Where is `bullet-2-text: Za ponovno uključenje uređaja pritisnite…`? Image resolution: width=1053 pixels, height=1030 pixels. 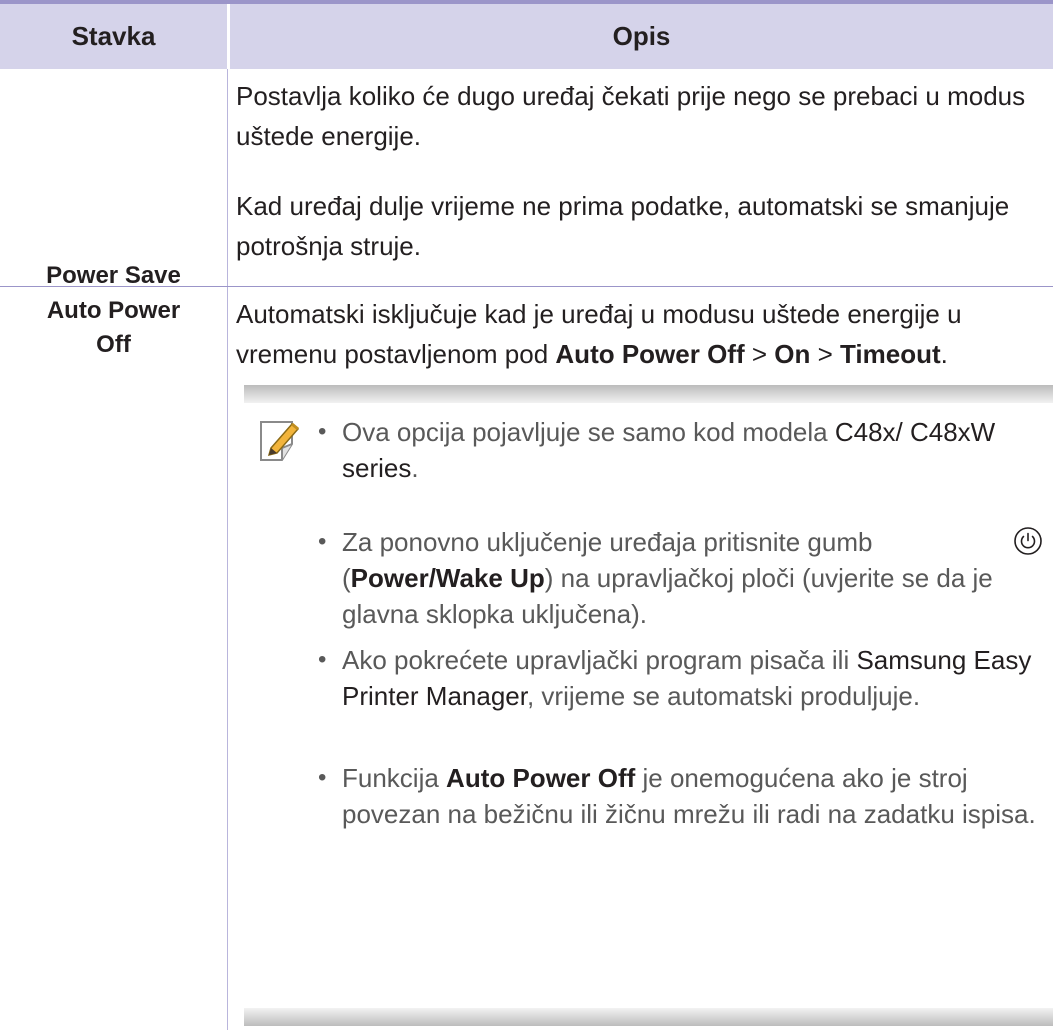
bullet-2-text: Za ponovno uključenje uređaja pritisnite… is located at coordinates (611, 542).